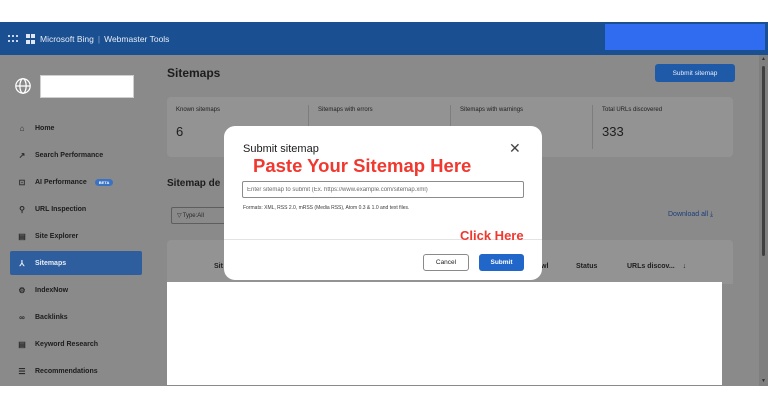 The height and width of the screenshot is (402, 768). I want to click on stat-label: Known sitemaps, so click(198, 110).